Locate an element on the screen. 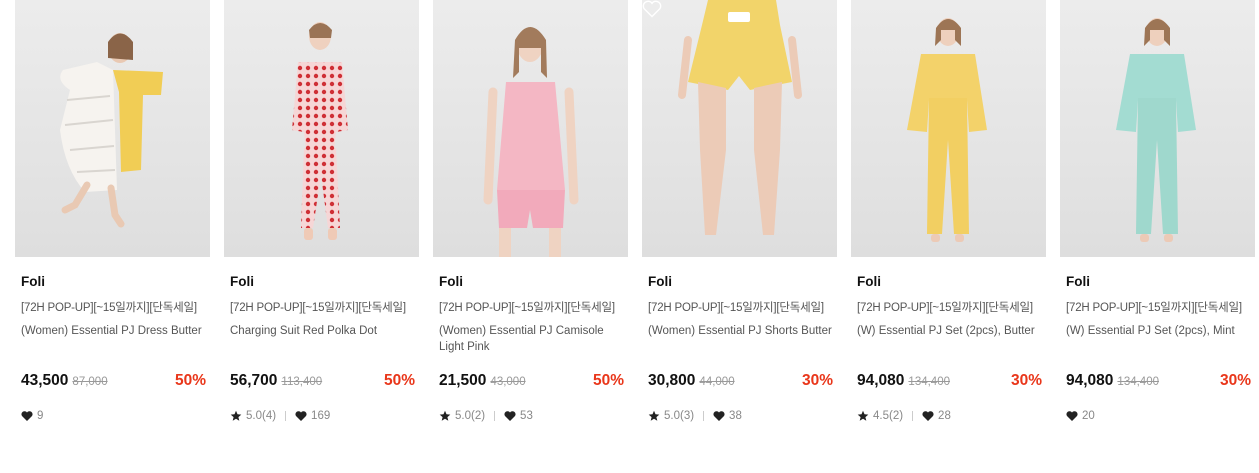 This screenshot has height=473, width=1259. product-meta: 5.0(4) 169 is located at coordinates (280, 416).